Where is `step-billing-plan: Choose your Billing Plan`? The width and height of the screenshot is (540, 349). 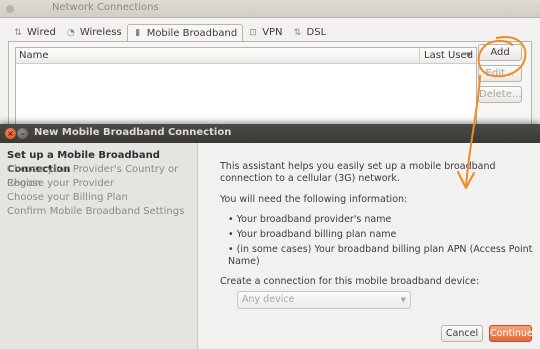
step-billing-plan: Choose your Billing Plan is located at coordinates (67, 197).